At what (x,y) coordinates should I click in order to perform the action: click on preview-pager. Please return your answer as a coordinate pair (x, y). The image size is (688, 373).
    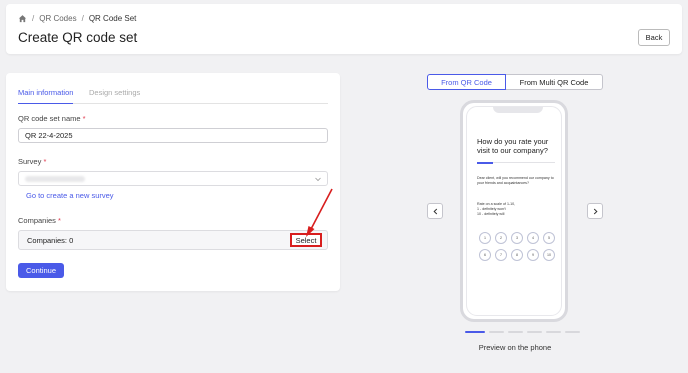
    Looking at the image, I should click on (522, 332).